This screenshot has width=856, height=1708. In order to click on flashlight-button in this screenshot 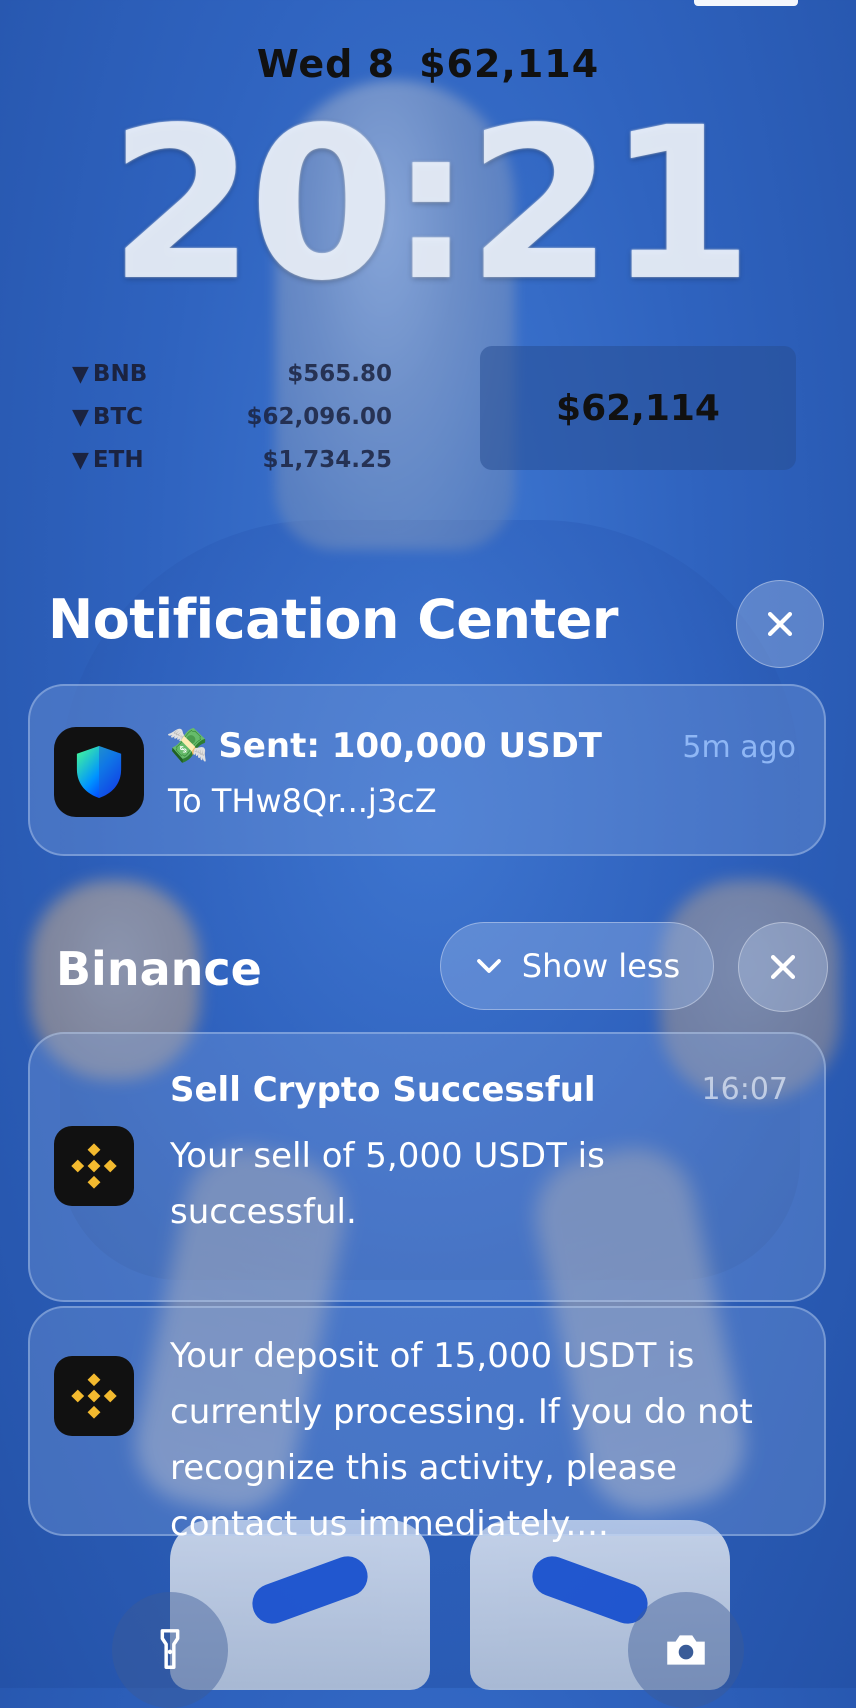, I will do `click(170, 1650)`.